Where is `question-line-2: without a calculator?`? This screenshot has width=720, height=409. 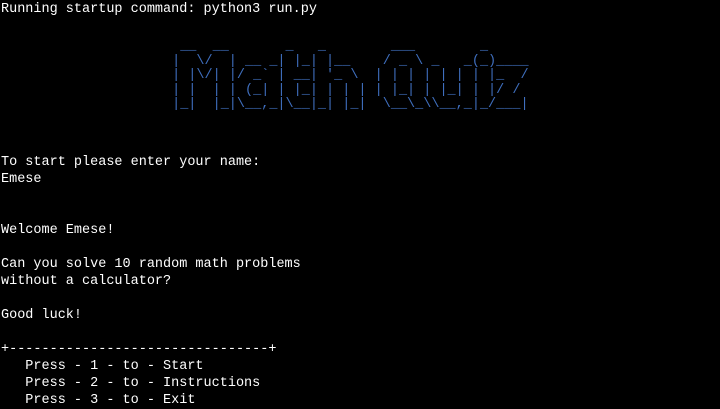 question-line-2: without a calculator? is located at coordinates (86, 281).